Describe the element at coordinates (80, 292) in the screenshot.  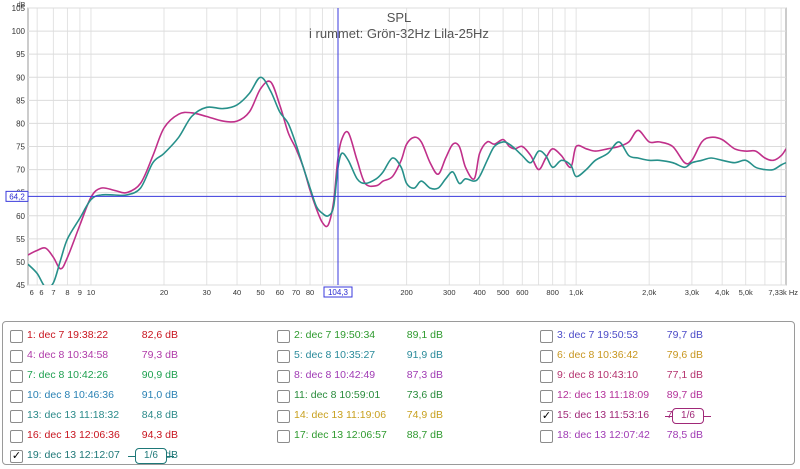
I see `x-tick-label: 9` at that location.